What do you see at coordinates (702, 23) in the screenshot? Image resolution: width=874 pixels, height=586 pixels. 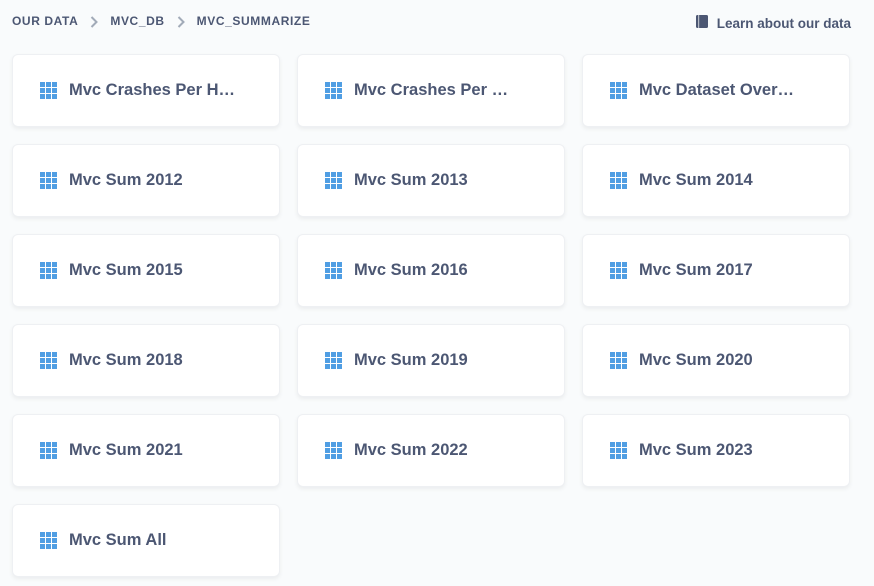 I see `book-icon` at bounding box center [702, 23].